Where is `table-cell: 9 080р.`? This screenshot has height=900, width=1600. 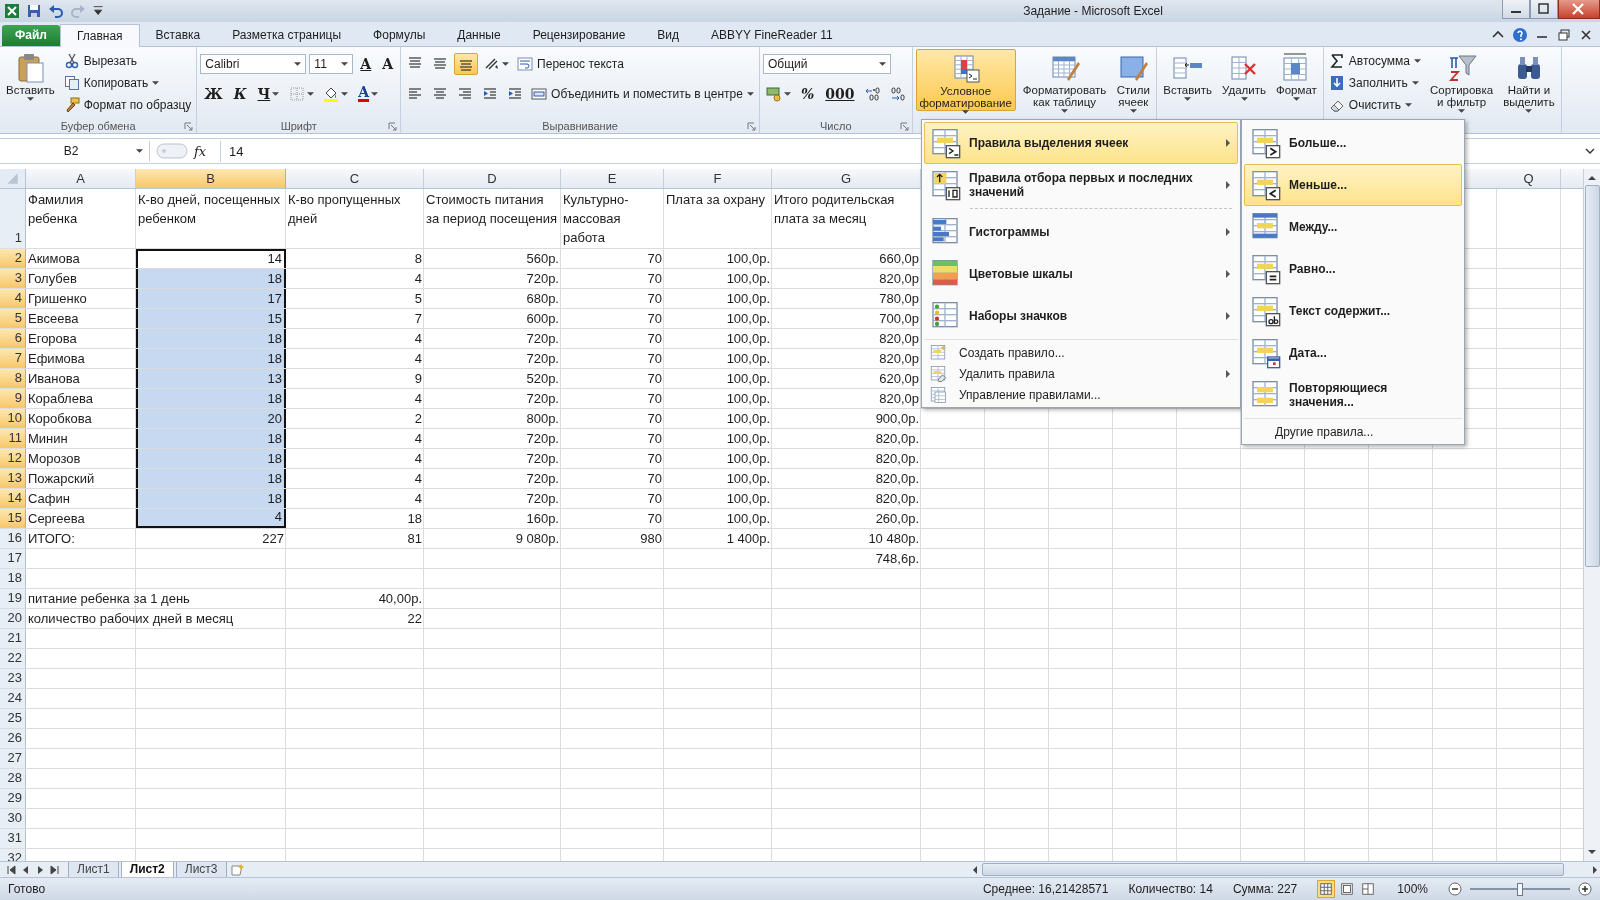 table-cell: 9 080р. is located at coordinates (492, 539).